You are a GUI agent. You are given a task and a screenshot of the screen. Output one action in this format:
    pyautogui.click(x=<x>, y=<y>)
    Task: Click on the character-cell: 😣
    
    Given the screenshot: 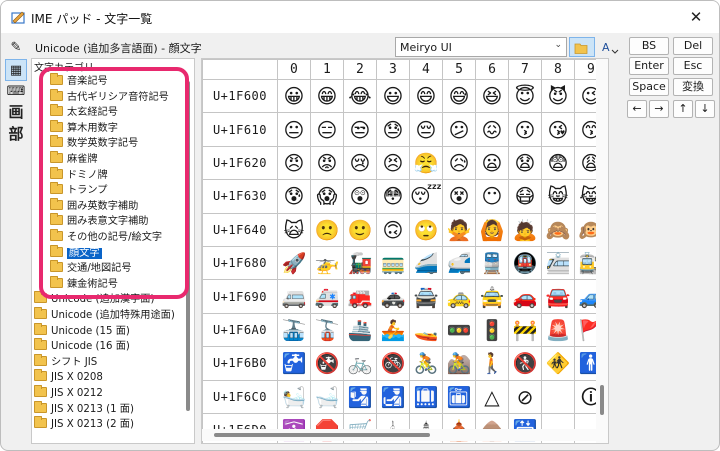 What is the action you would take?
    pyautogui.click(x=392, y=163)
    